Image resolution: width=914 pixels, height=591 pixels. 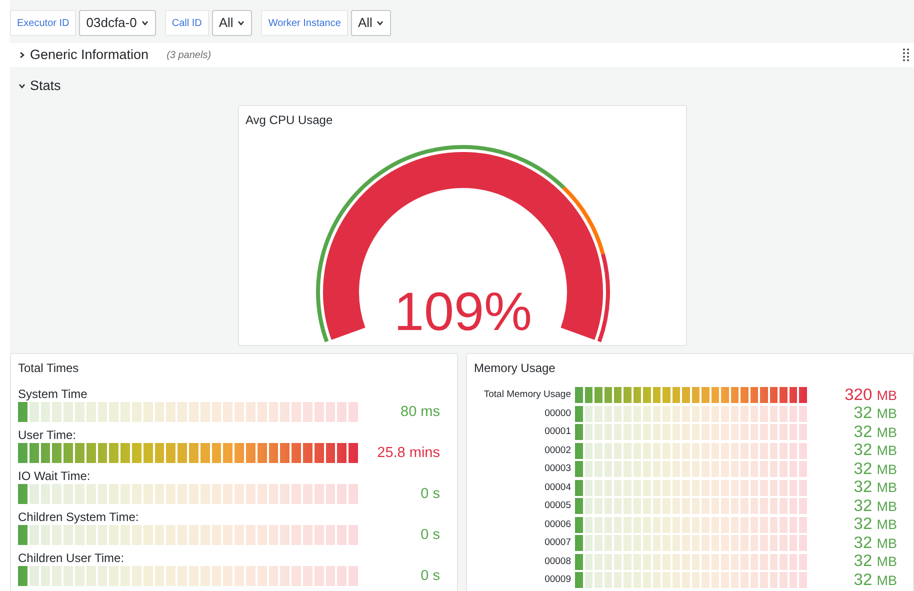 What do you see at coordinates (289, 120) in the screenshot?
I see `panel-title: Avg CPU Usage` at bounding box center [289, 120].